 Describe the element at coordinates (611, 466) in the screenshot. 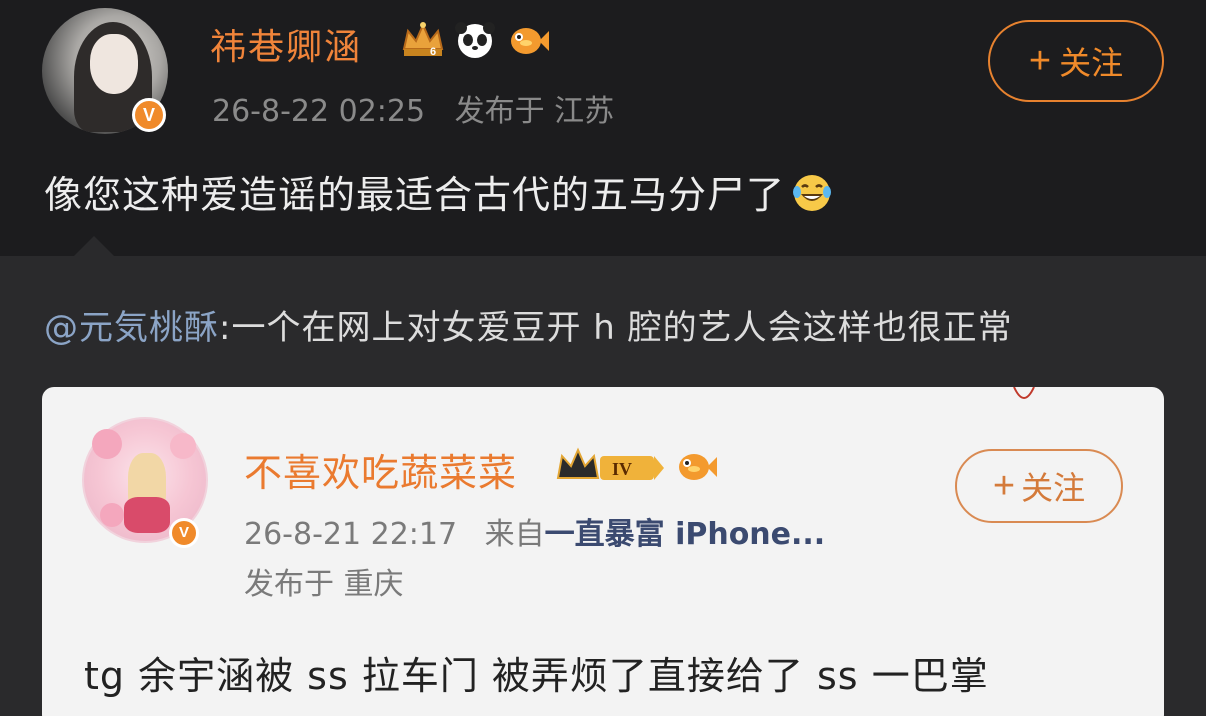

I see `crown-level-iv-icon: IV` at that location.